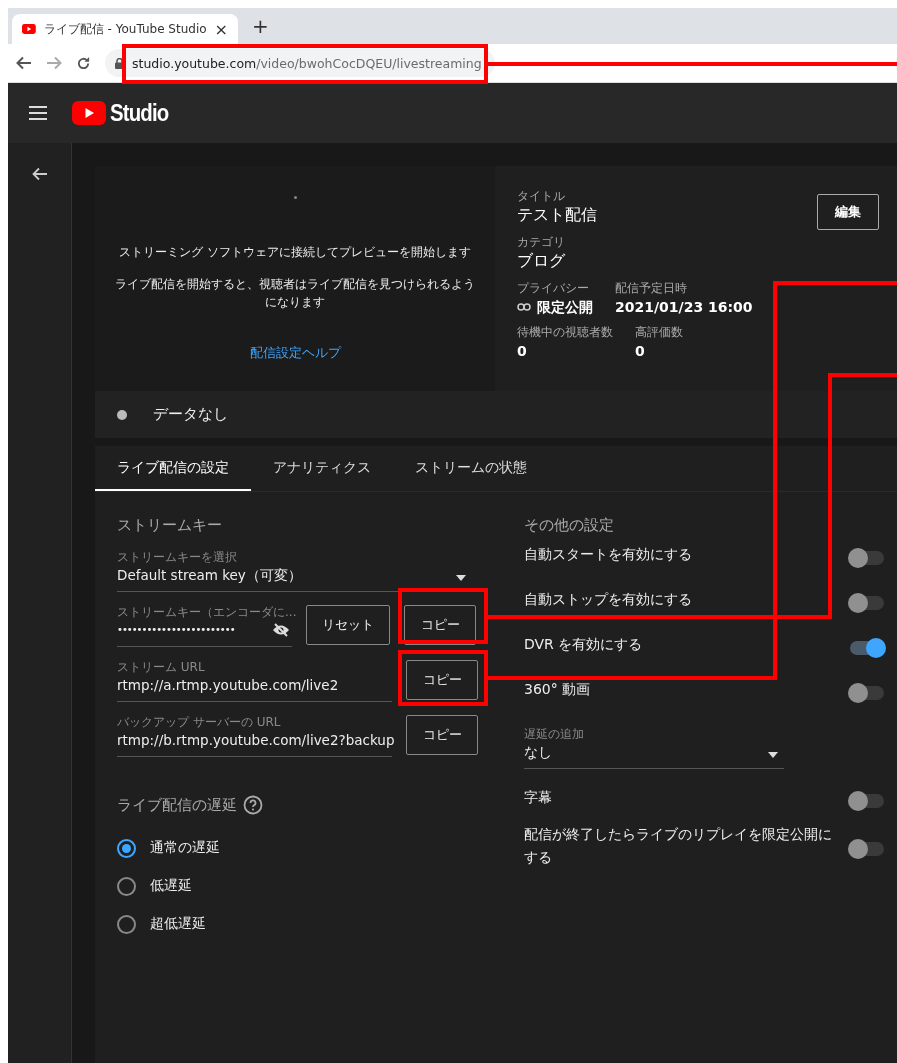 Image resolution: width=897 pixels, height=1063 pixels. What do you see at coordinates (565, 307) in the screenshot?
I see `field-value: 限定公開` at bounding box center [565, 307].